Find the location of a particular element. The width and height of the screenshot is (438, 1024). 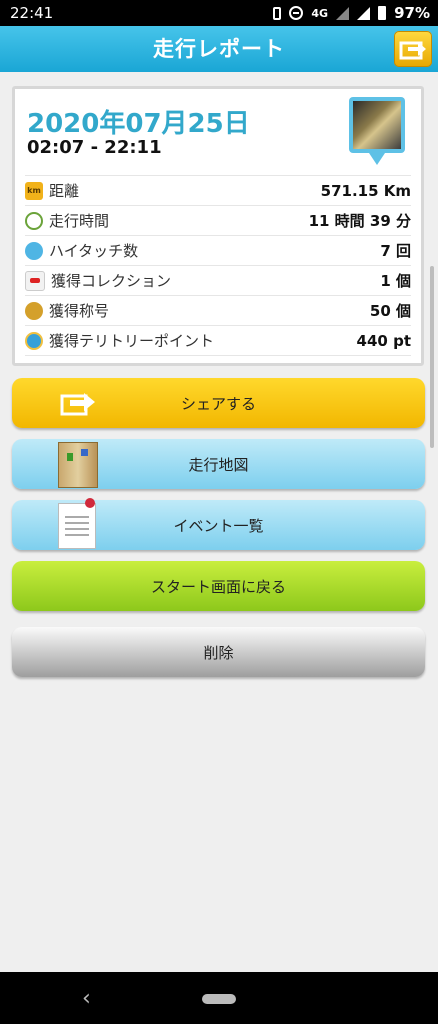

signal-icon is located at coordinates (364, 13).